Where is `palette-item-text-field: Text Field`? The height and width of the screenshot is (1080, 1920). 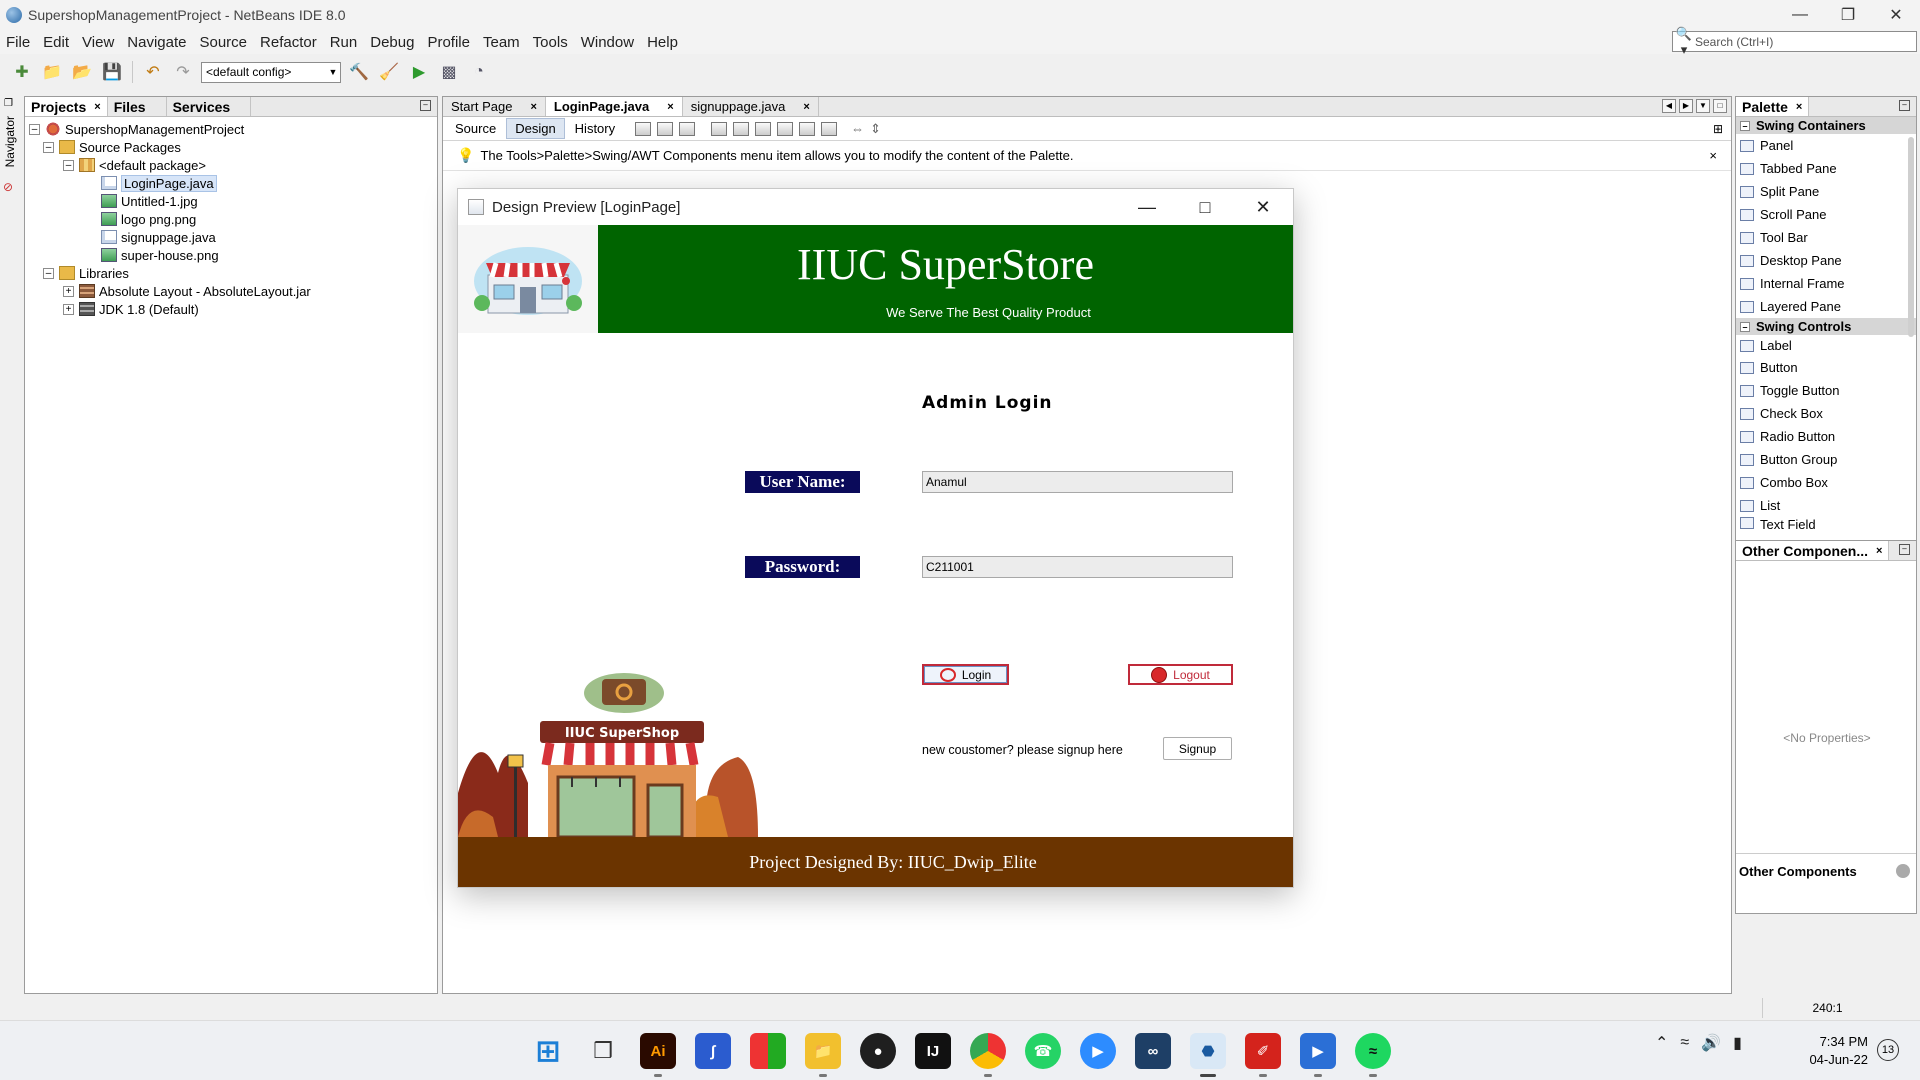 palette-item-text-field: Text Field is located at coordinates (1826, 523).